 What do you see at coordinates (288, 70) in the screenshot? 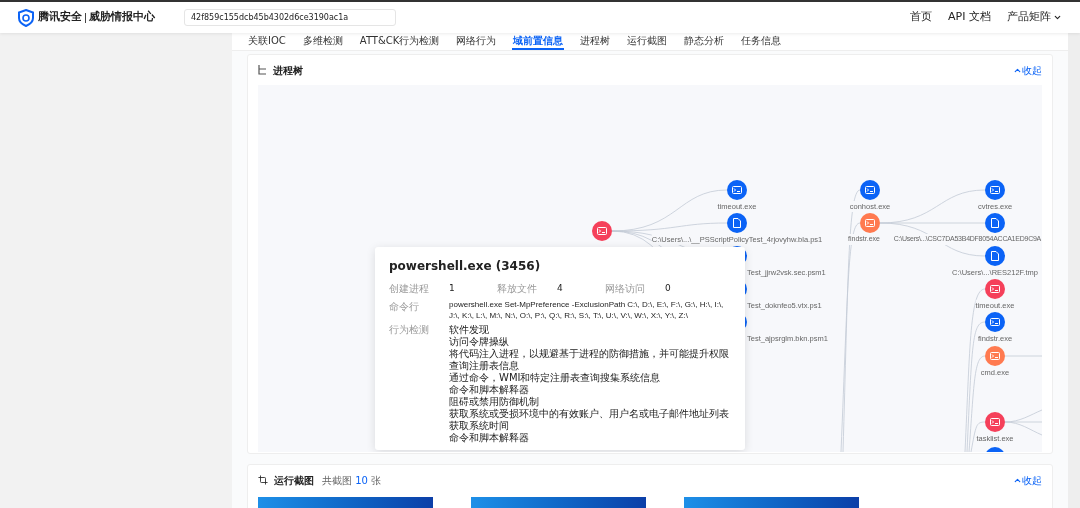
I see `section-title: 进程树` at bounding box center [288, 70].